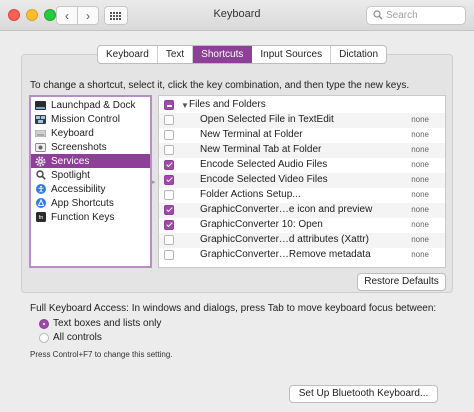  I want to click on disclosure-triangle-icon: ▼, so click(185, 105).